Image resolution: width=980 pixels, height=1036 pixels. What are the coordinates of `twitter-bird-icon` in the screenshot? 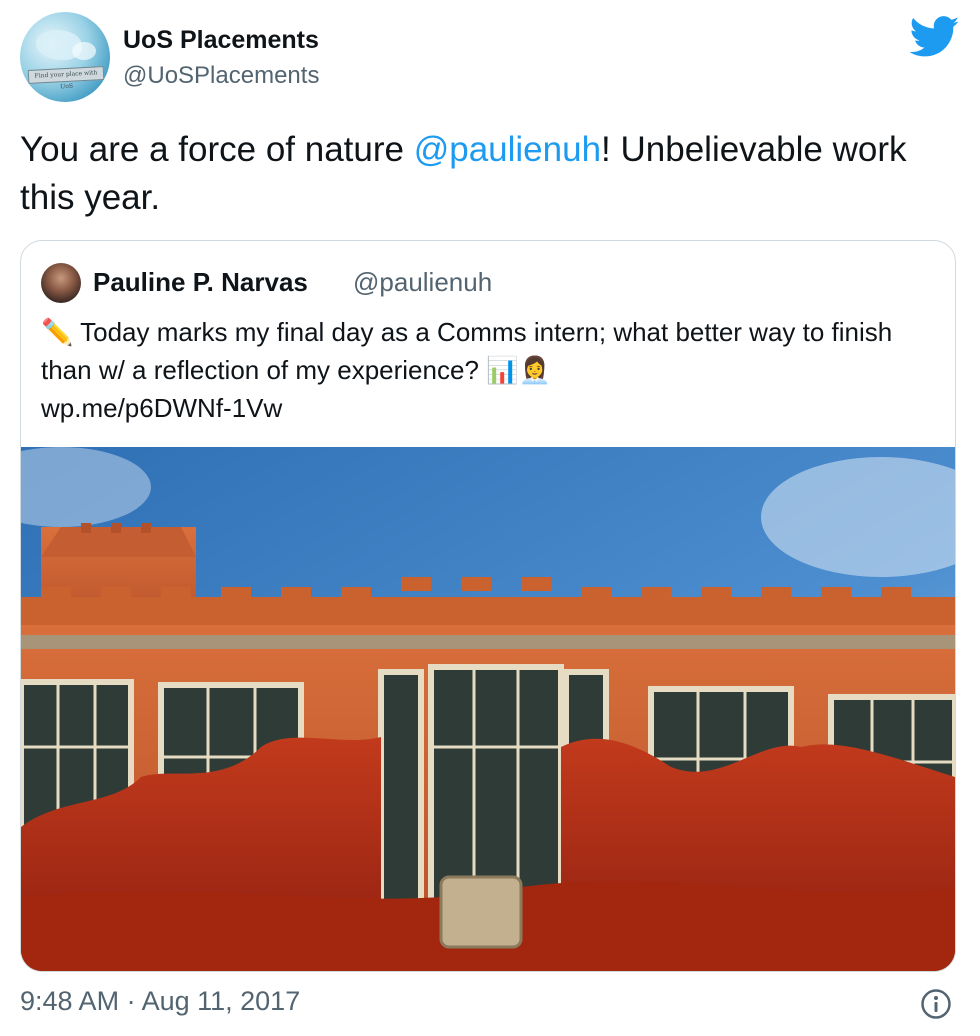 It's located at (935, 37).